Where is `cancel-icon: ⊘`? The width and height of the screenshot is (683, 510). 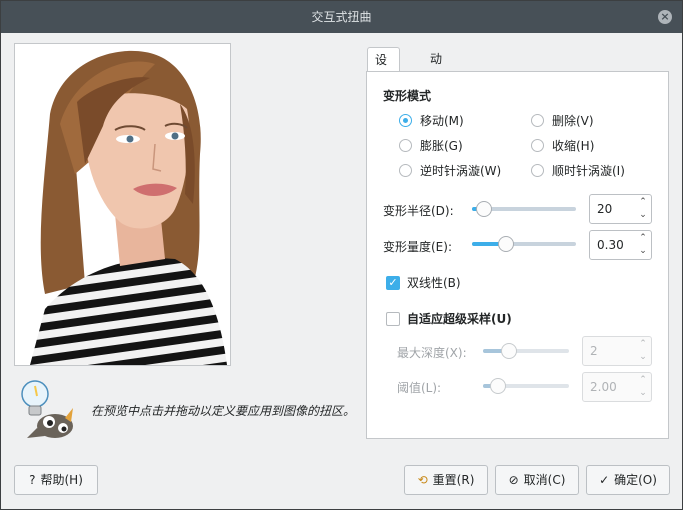
cancel-icon: ⊘ is located at coordinates (513, 480).